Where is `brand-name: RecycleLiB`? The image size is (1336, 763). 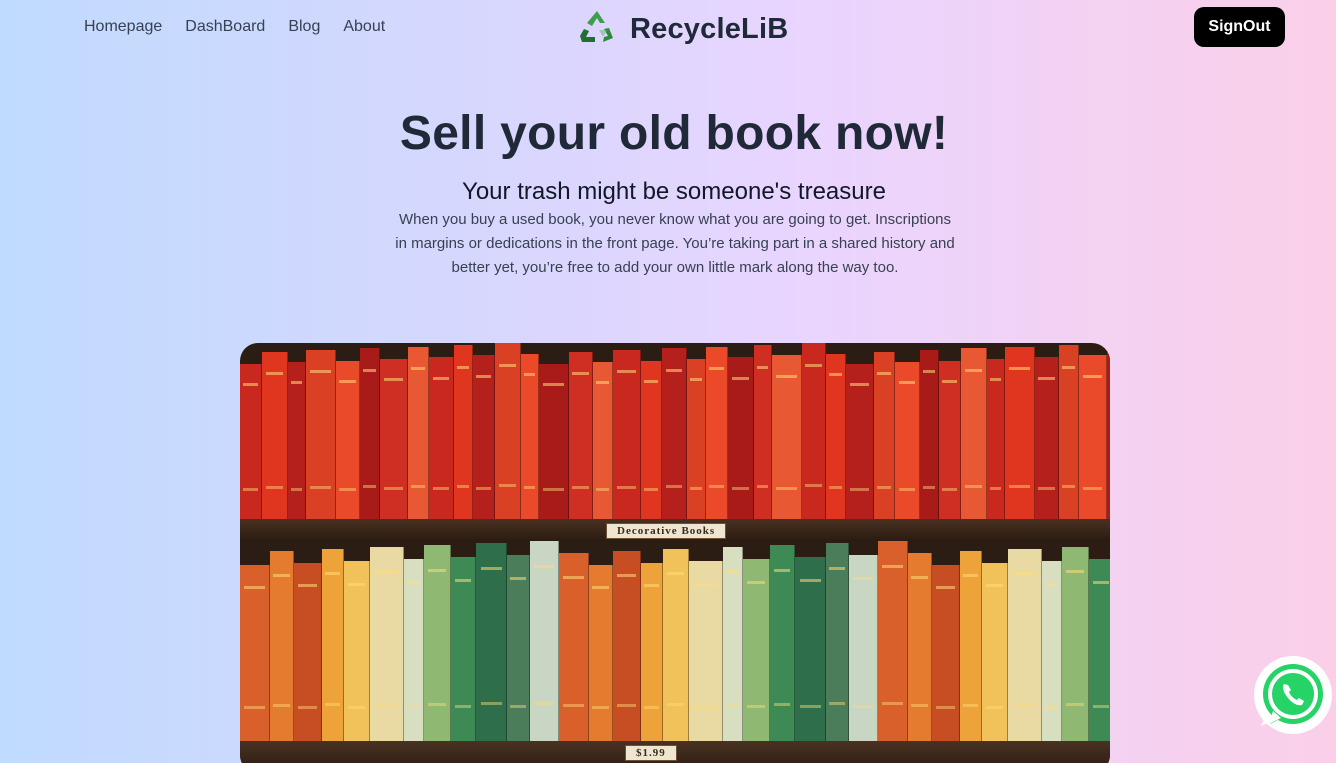
brand-name: RecycleLiB is located at coordinates (709, 29).